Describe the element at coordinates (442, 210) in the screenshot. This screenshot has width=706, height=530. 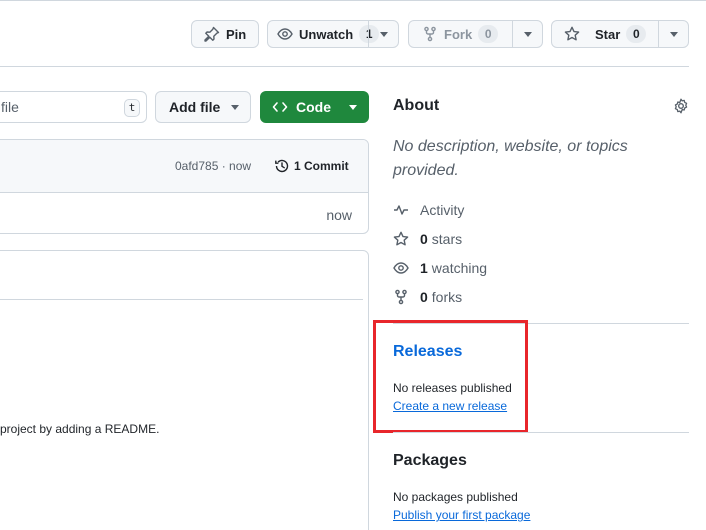
I see `activity-label: Activity` at that location.